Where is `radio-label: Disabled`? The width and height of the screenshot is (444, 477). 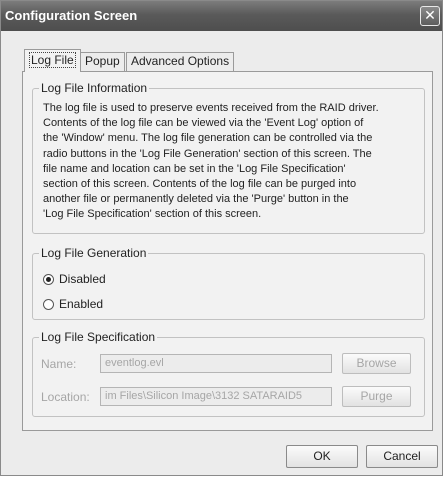
radio-label: Disabled is located at coordinates (82, 279).